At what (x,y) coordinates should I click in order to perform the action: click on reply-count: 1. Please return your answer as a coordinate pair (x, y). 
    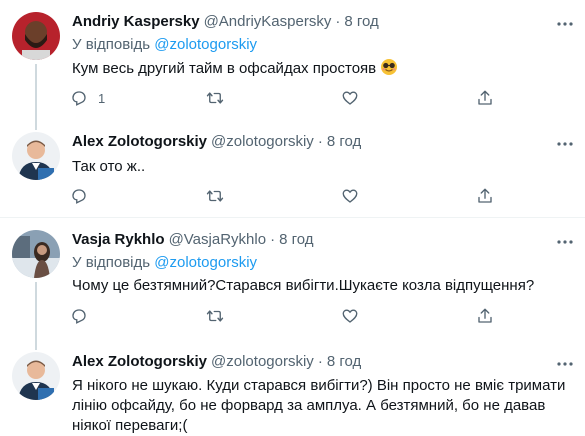
    Looking at the image, I should click on (102, 98).